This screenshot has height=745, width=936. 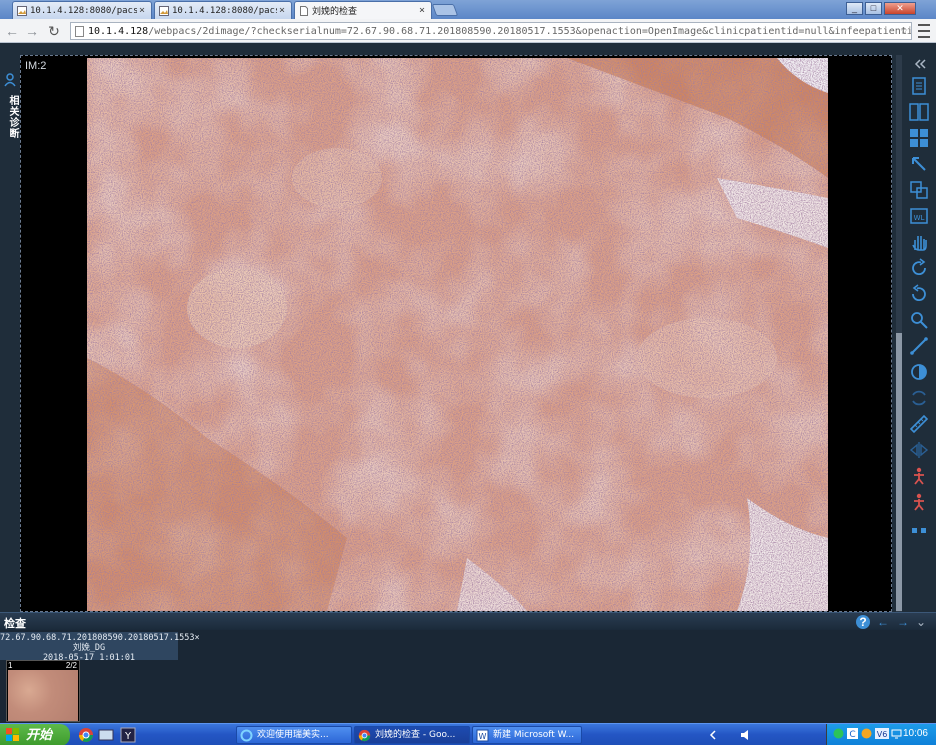 I want to click on browser-tab-3: 刘娩的检查 ×, so click(x=363, y=10).